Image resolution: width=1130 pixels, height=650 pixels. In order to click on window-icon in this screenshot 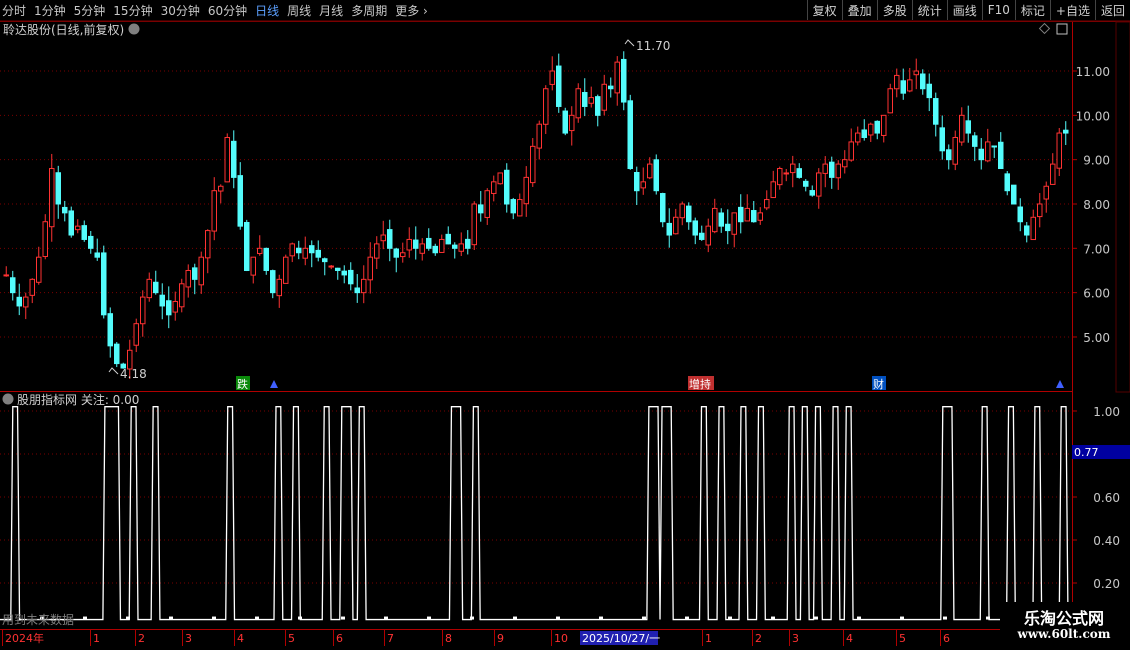, I will do `click(1062, 29)`.